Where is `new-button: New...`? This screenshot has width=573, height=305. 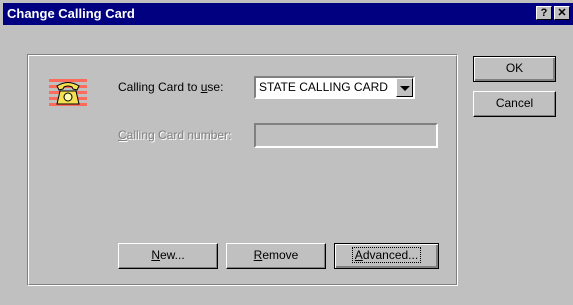 new-button: New... is located at coordinates (168, 256).